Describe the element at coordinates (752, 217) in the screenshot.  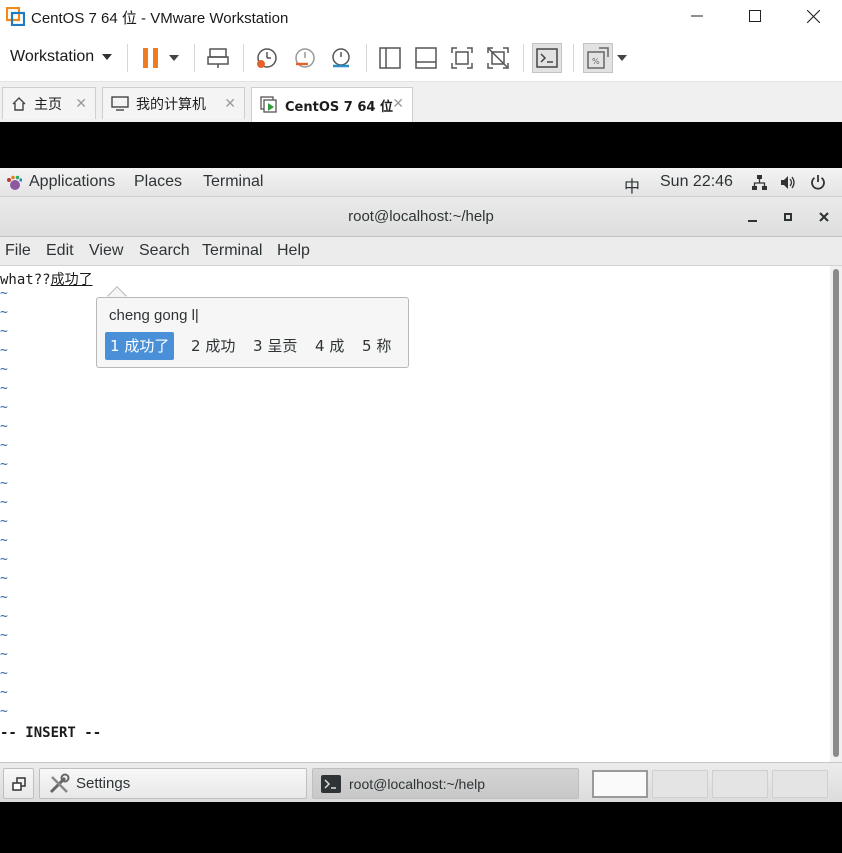
I see `terminal-minimize-button` at that location.